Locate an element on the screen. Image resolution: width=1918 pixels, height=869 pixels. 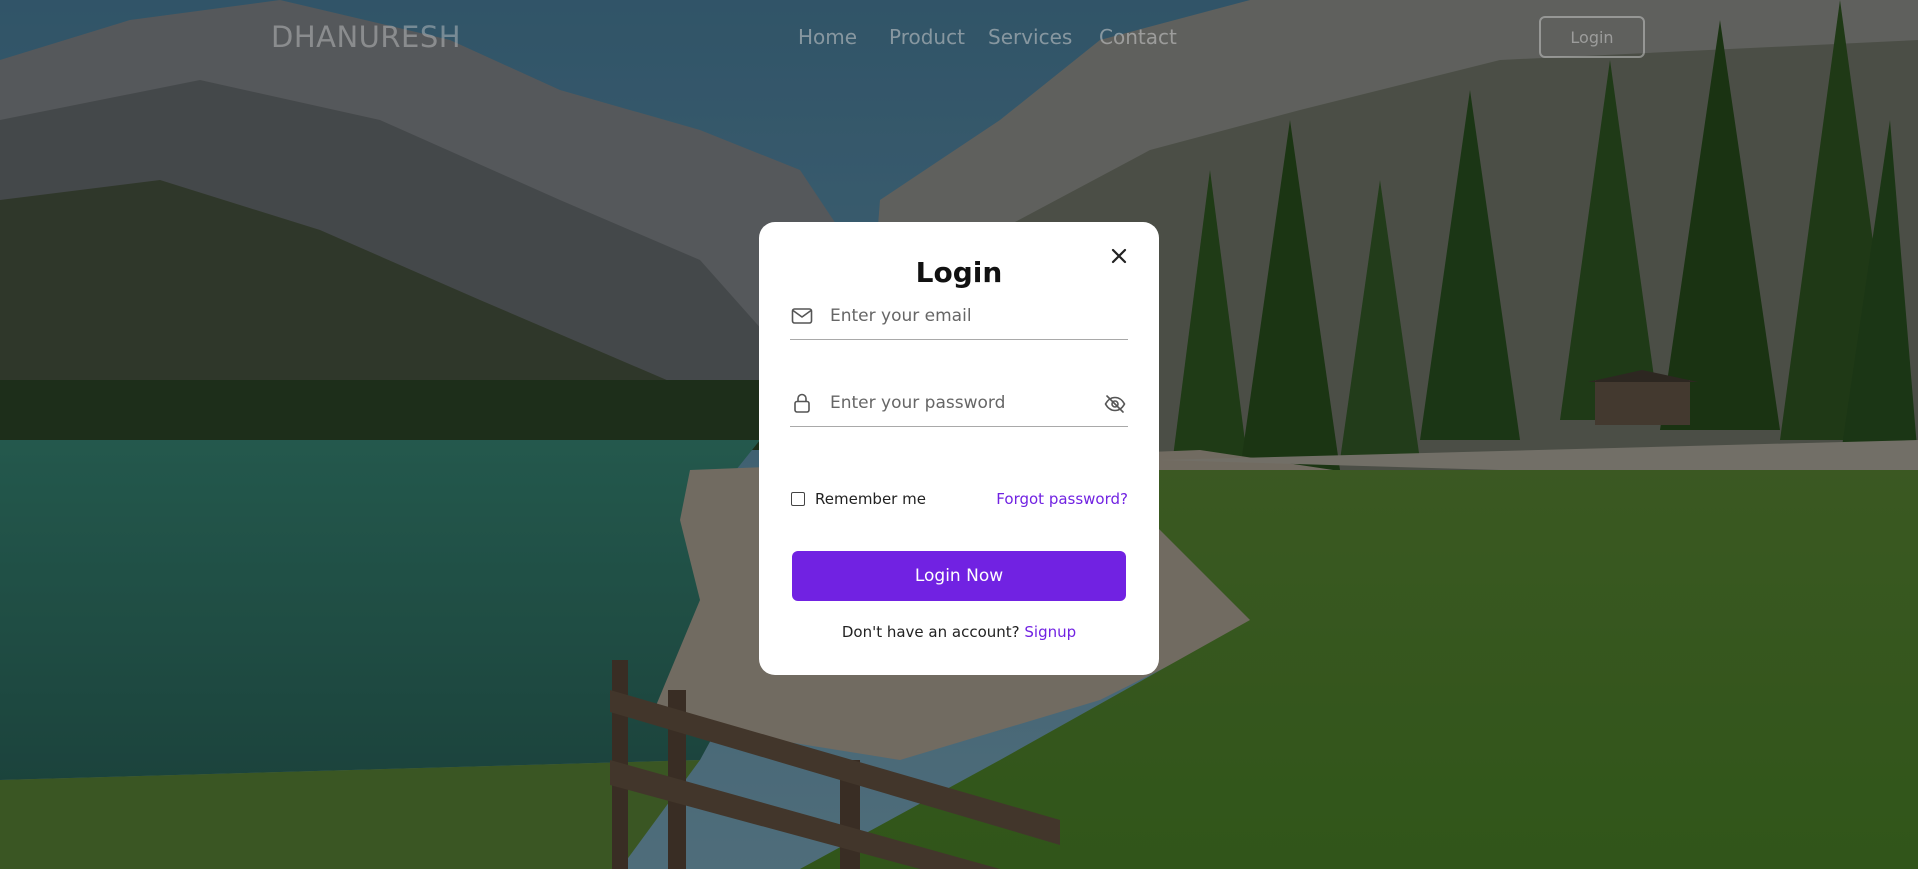
signup-row: Don't have an account? Signup is located at coordinates (959, 632).